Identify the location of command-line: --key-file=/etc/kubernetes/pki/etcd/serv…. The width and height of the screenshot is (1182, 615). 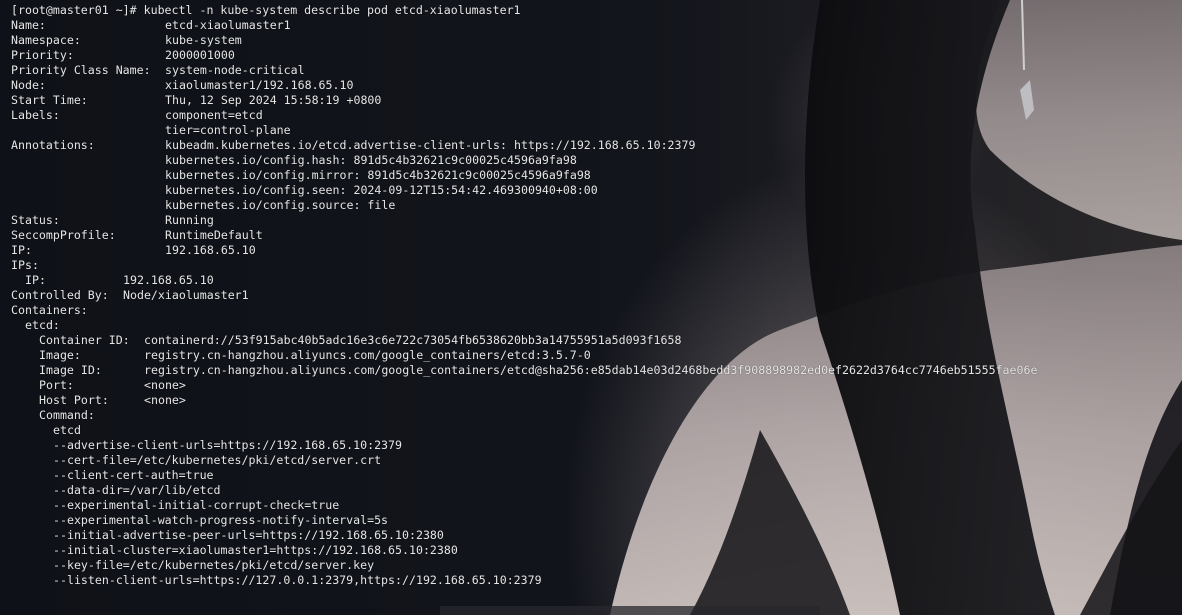
(214, 565).